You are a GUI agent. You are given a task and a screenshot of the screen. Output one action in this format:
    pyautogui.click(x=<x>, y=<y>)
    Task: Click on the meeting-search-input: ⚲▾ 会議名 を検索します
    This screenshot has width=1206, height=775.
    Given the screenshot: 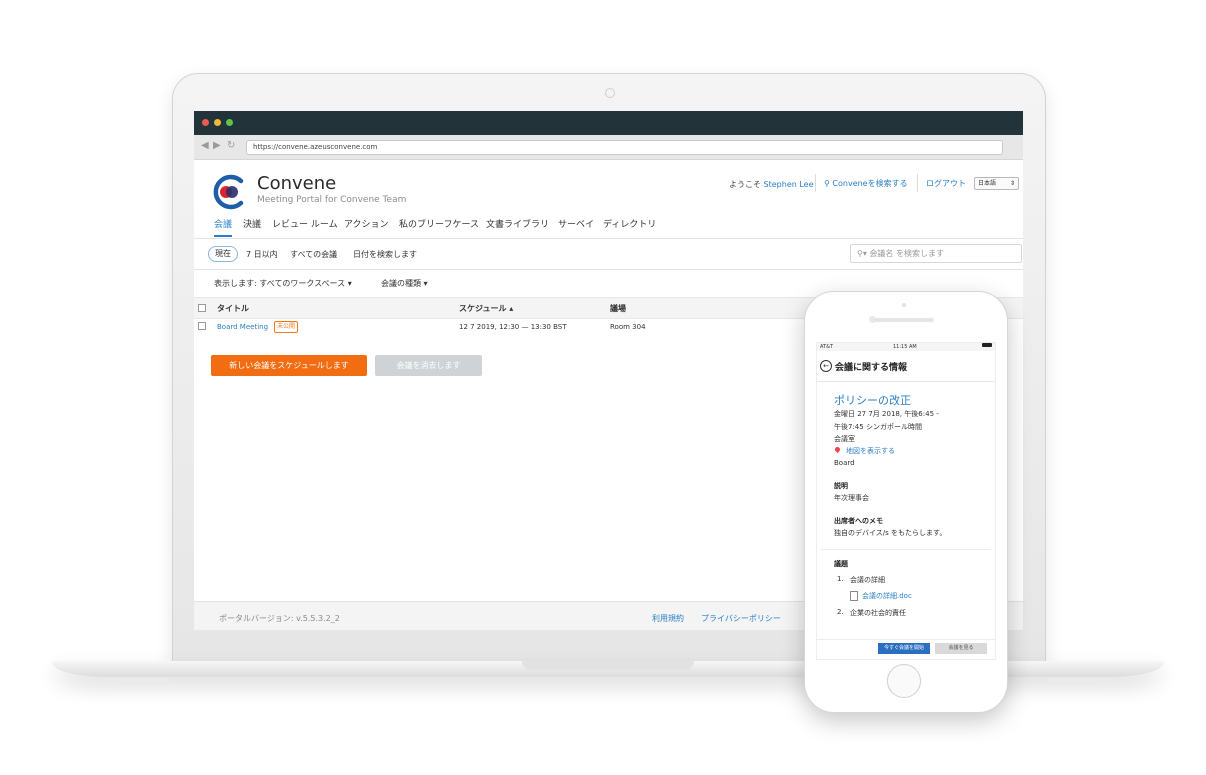 What is the action you would take?
    pyautogui.click(x=936, y=253)
    